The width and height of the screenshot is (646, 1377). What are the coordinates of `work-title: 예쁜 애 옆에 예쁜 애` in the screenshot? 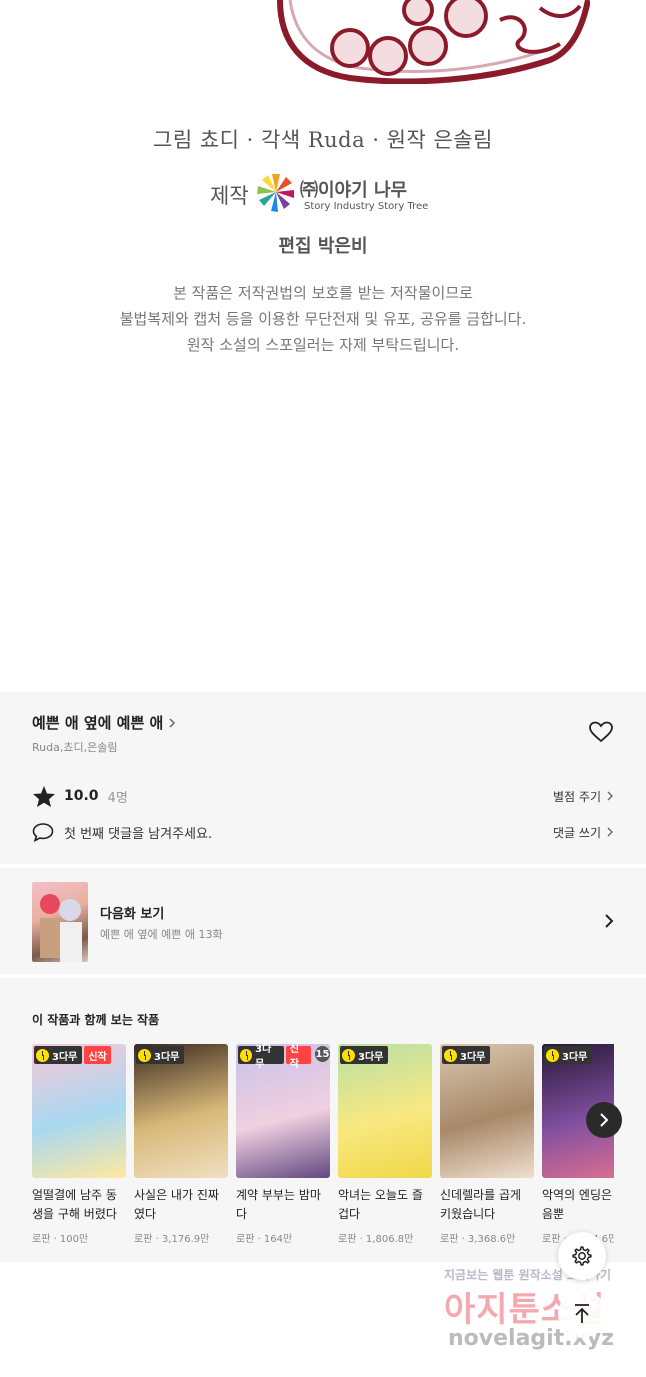 It's located at (98, 723).